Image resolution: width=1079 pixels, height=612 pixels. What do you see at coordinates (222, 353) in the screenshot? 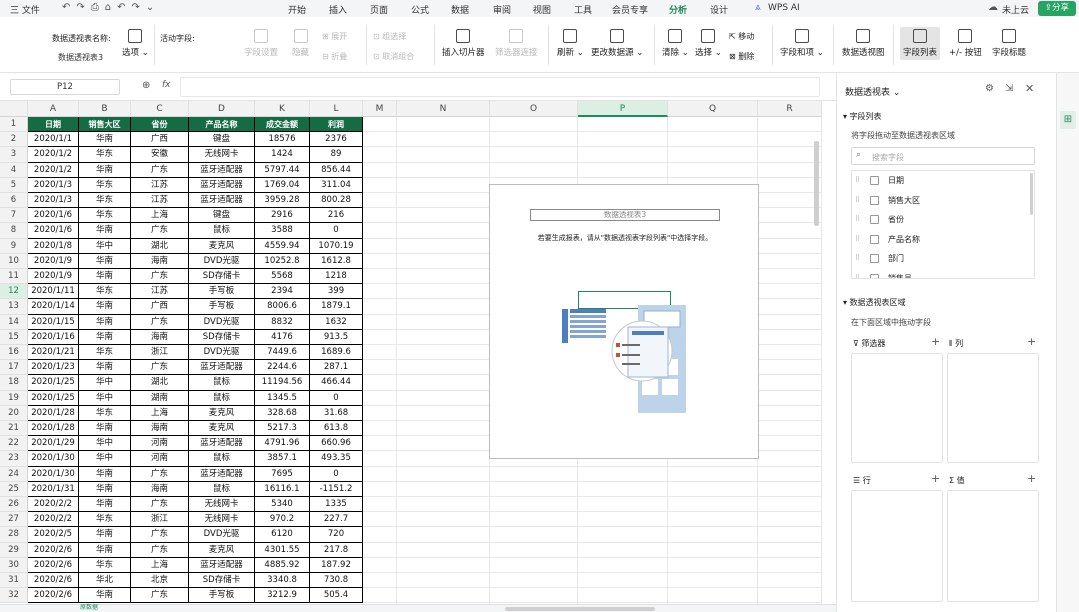
I see `table-cell: DVD光驱` at bounding box center [222, 353].